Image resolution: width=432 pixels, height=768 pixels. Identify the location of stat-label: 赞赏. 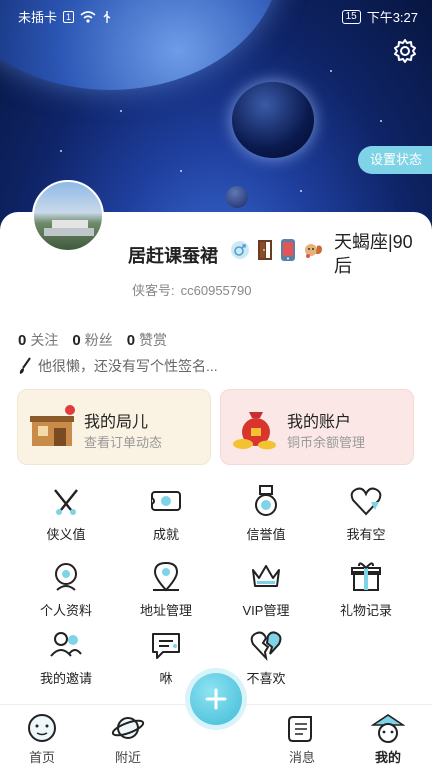
(153, 340).